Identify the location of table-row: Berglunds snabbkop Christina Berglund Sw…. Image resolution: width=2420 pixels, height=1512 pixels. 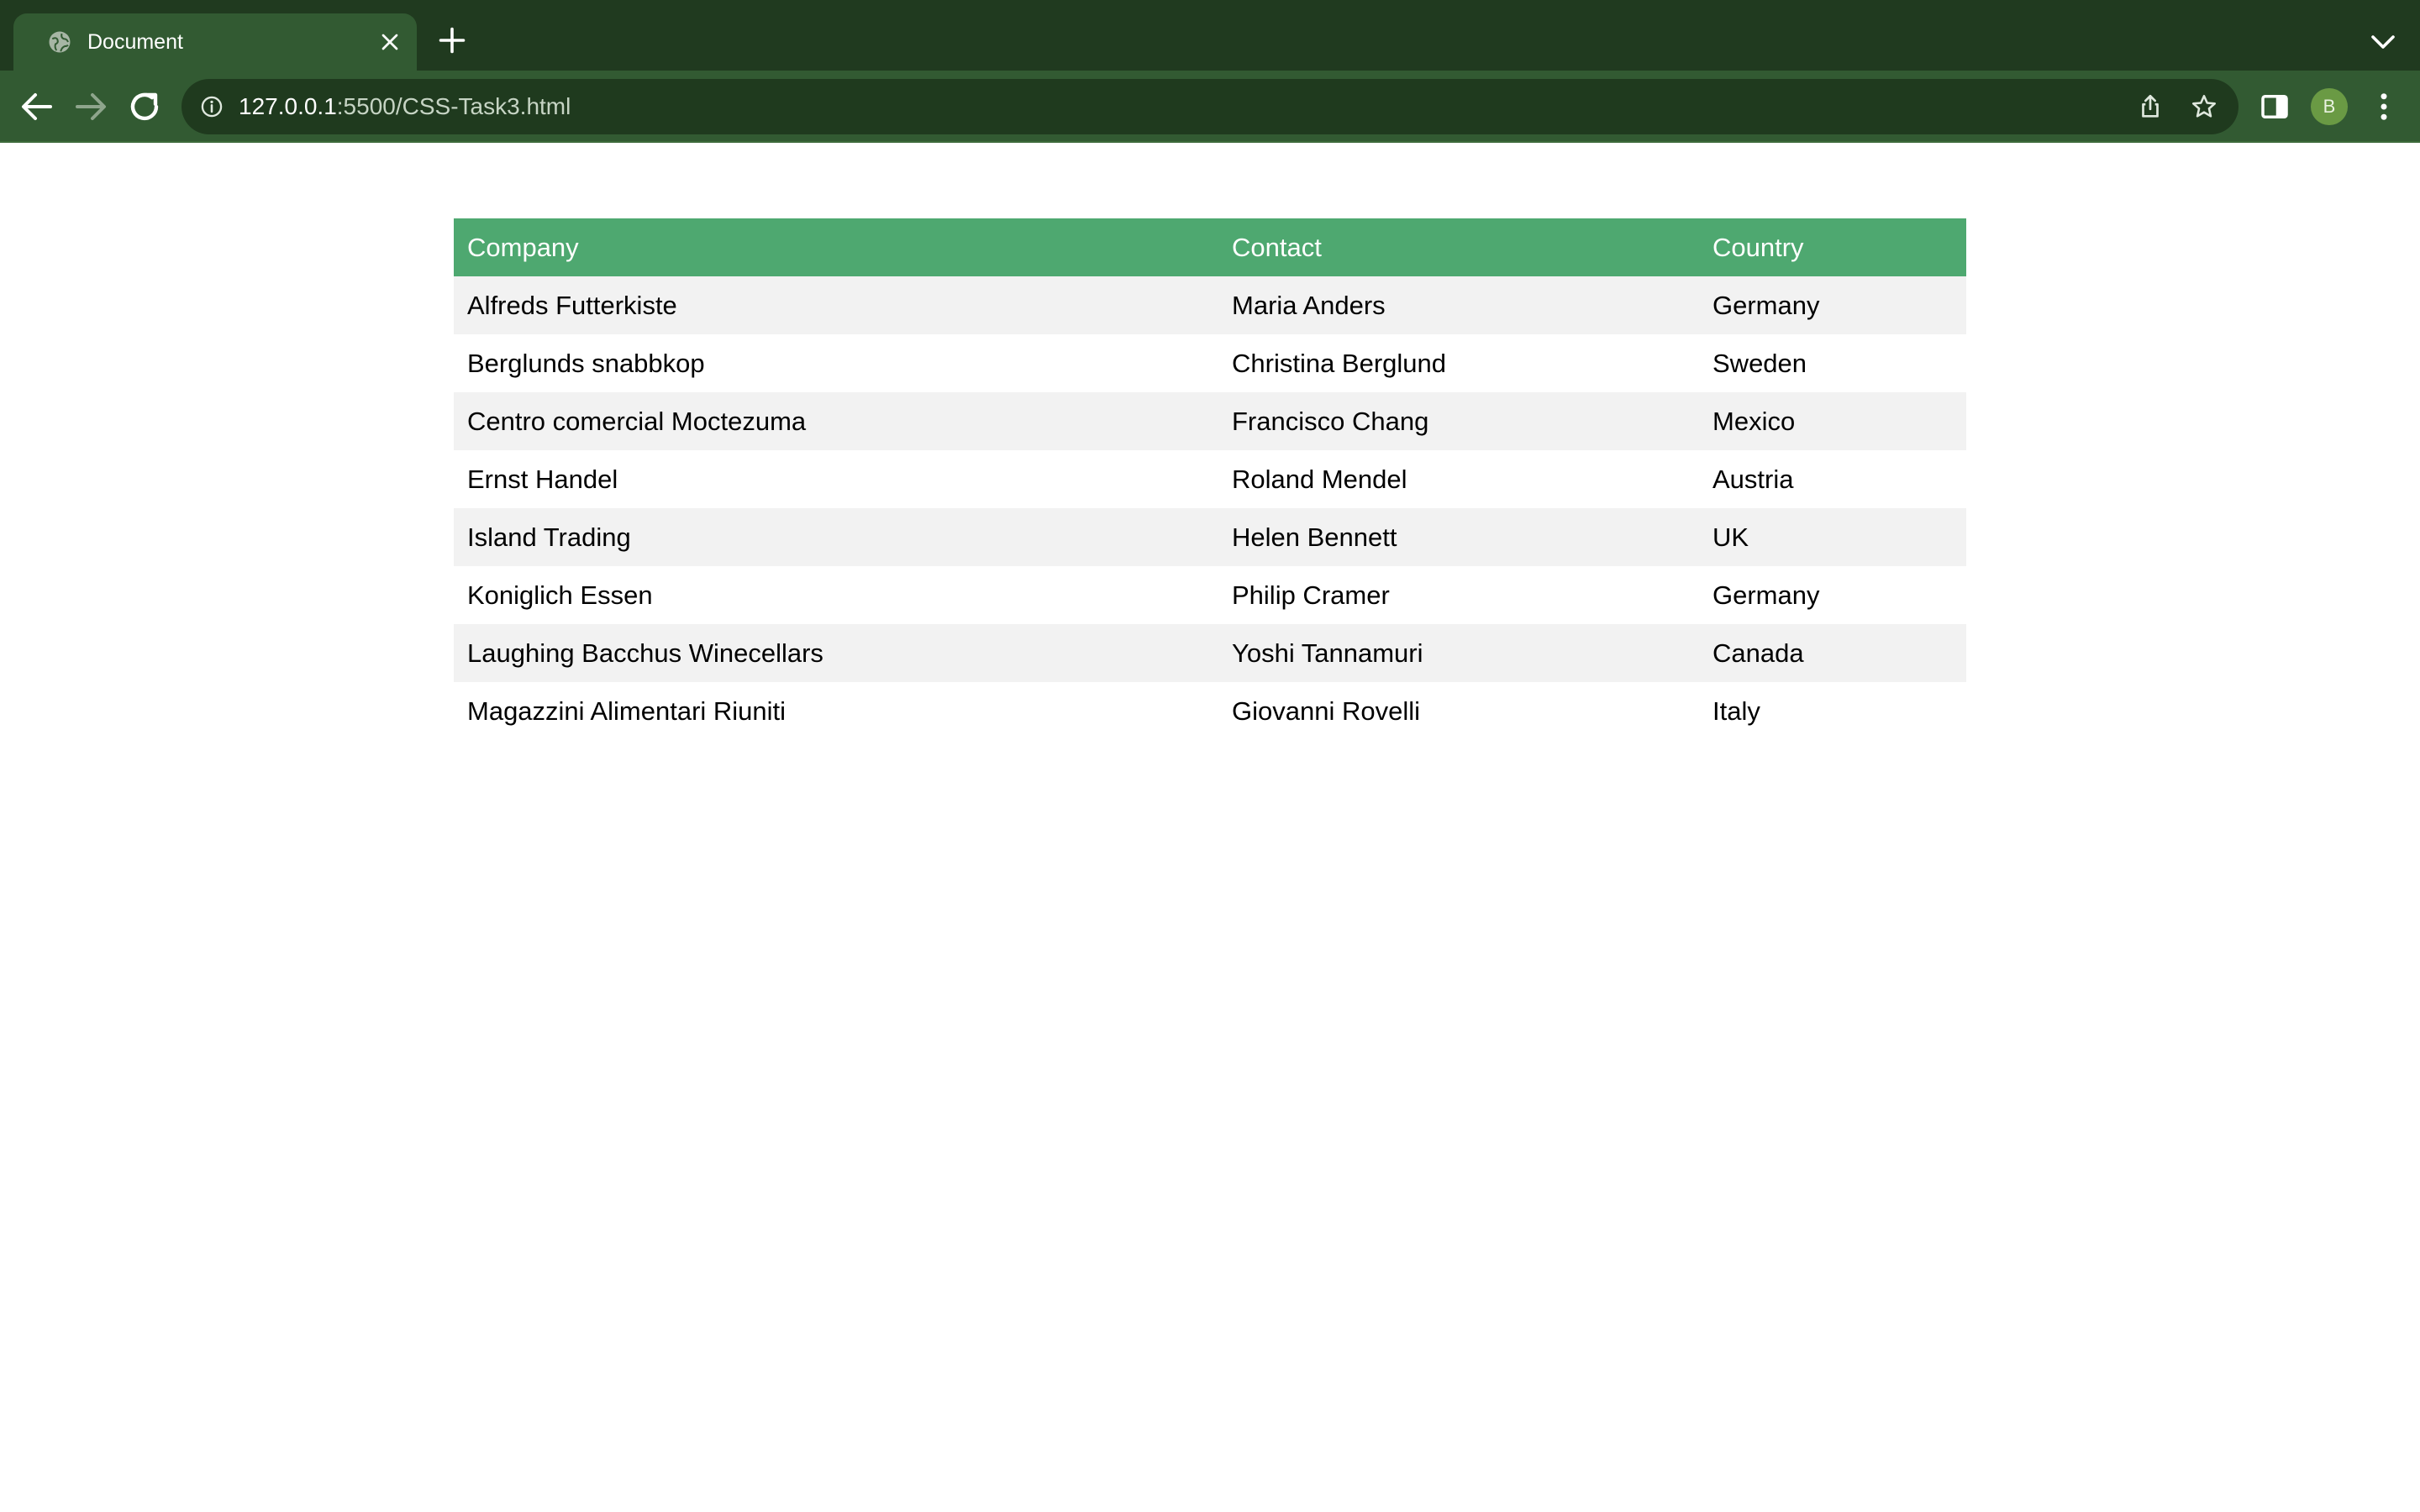
(1210, 363).